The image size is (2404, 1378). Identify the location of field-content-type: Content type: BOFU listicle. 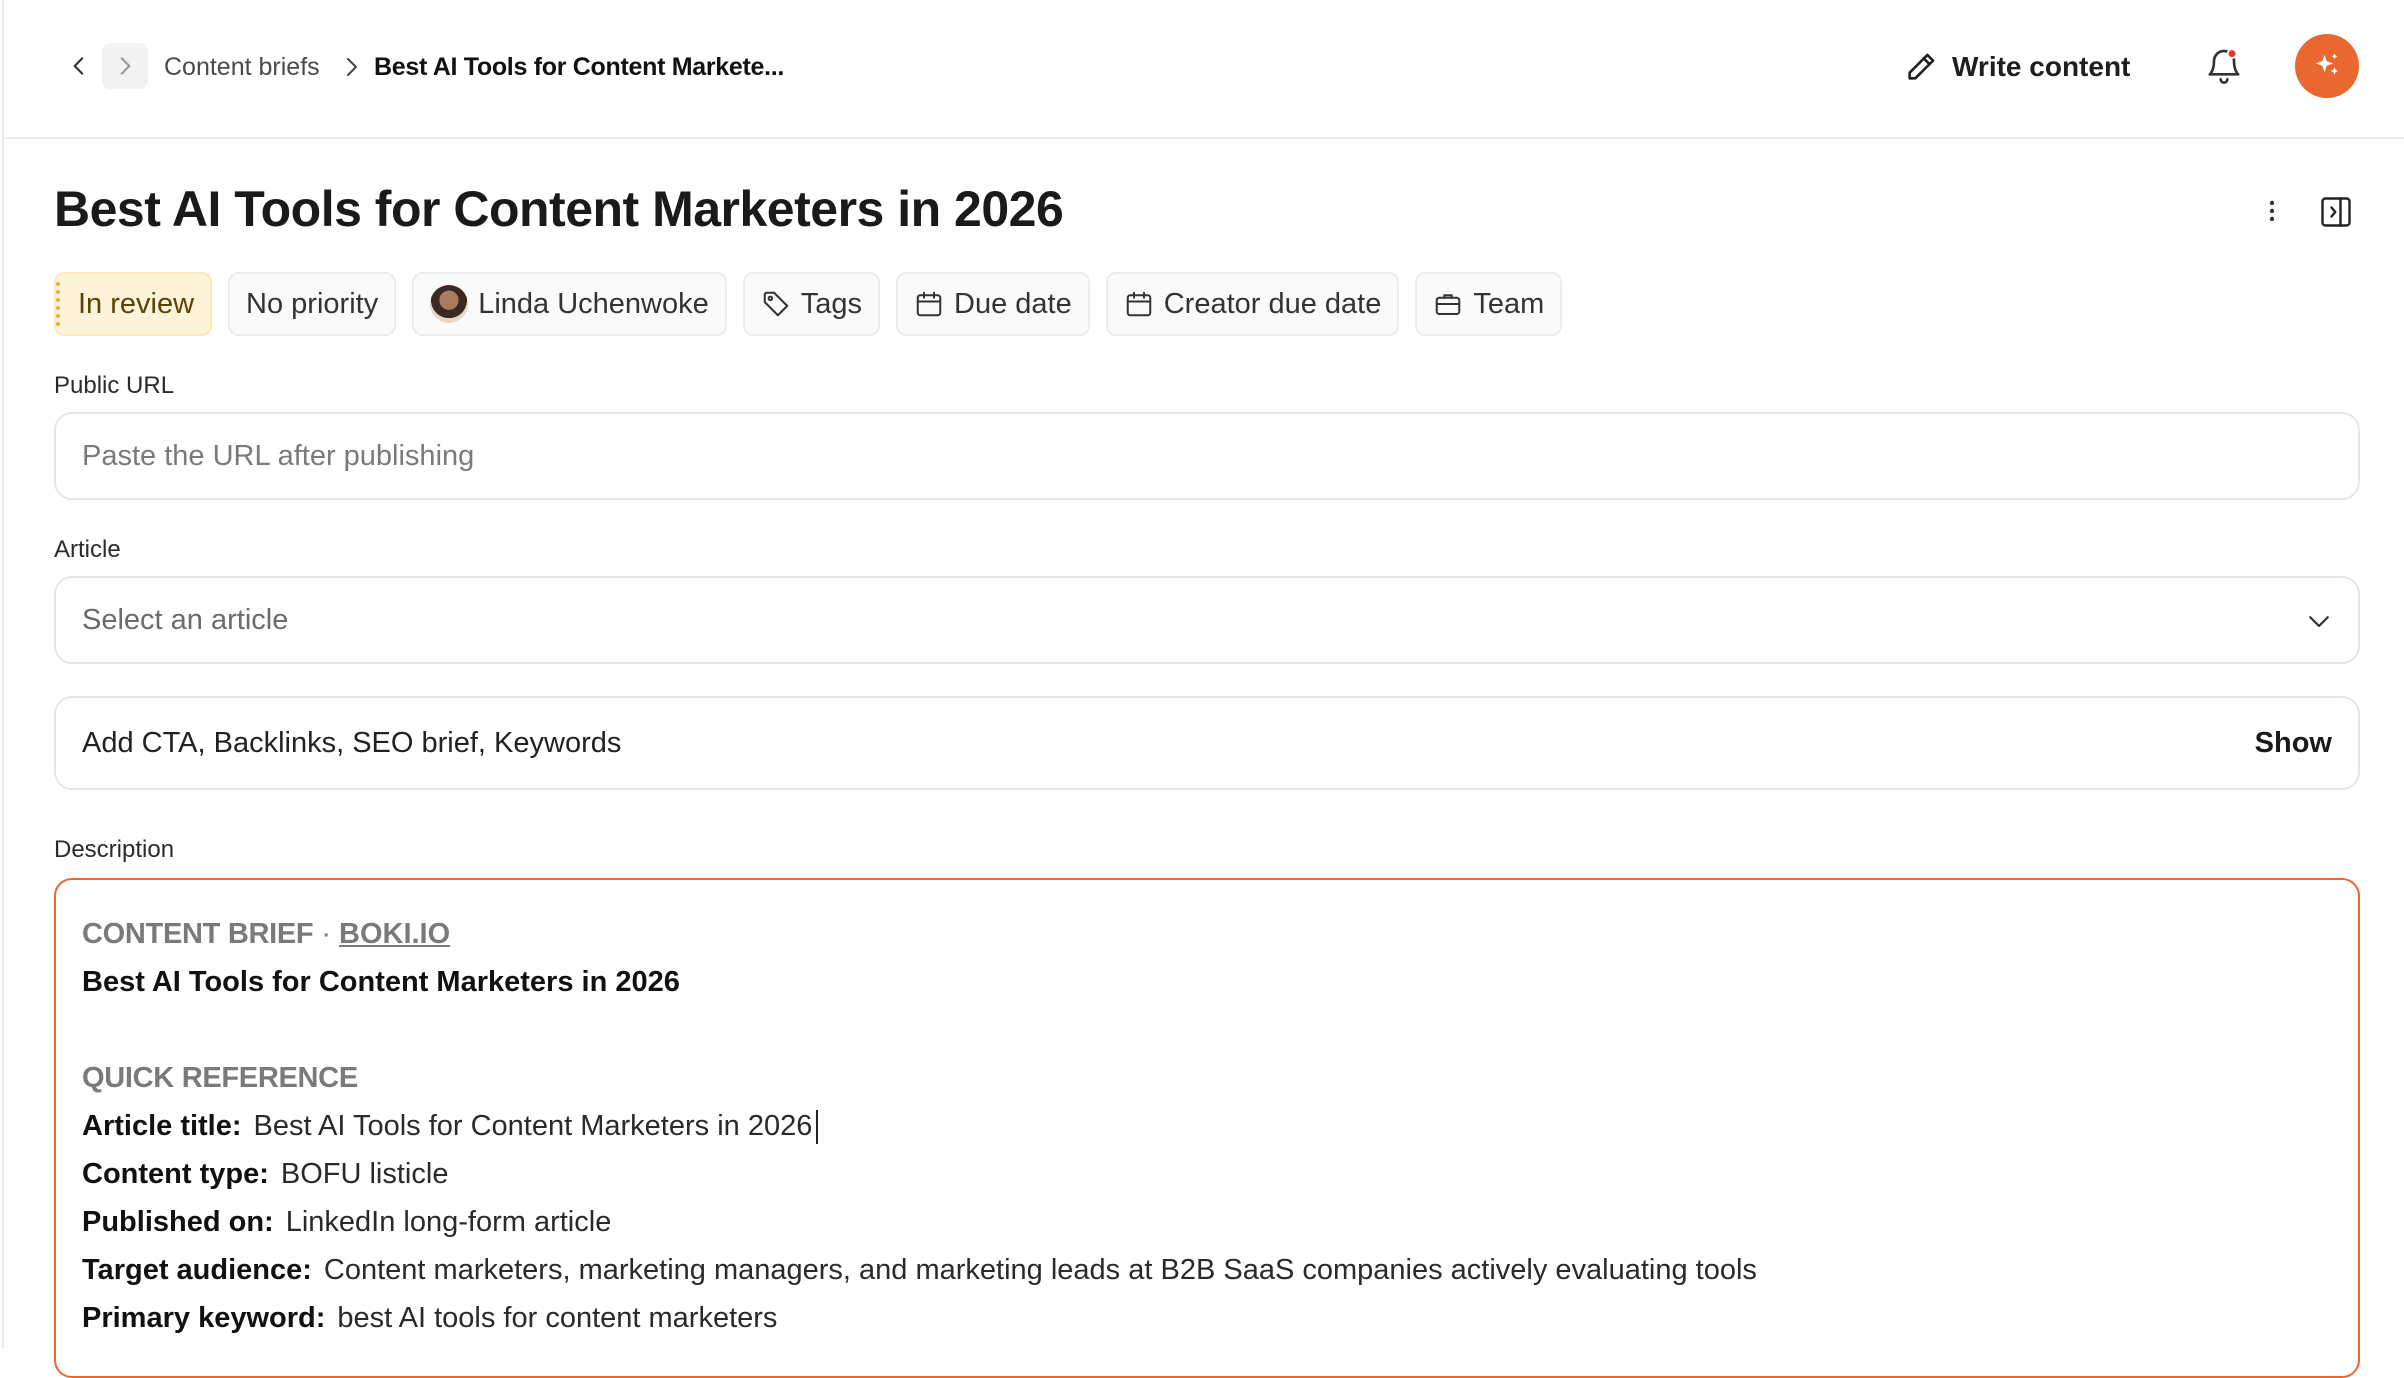
(1207, 1174).